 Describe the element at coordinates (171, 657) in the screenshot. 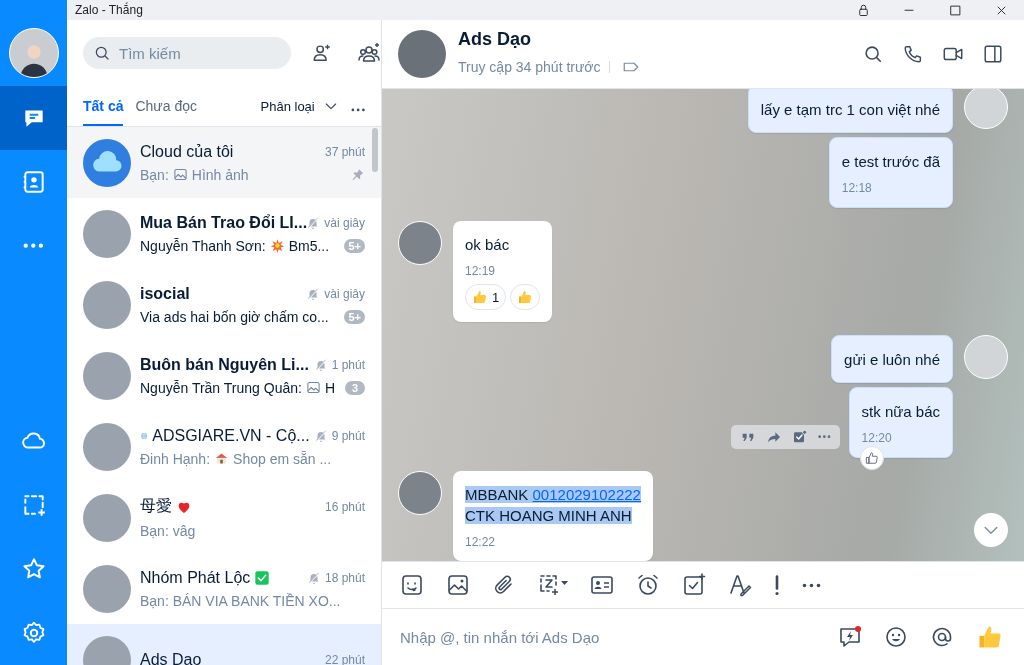

I see `conversation-name: Ads Dao` at that location.